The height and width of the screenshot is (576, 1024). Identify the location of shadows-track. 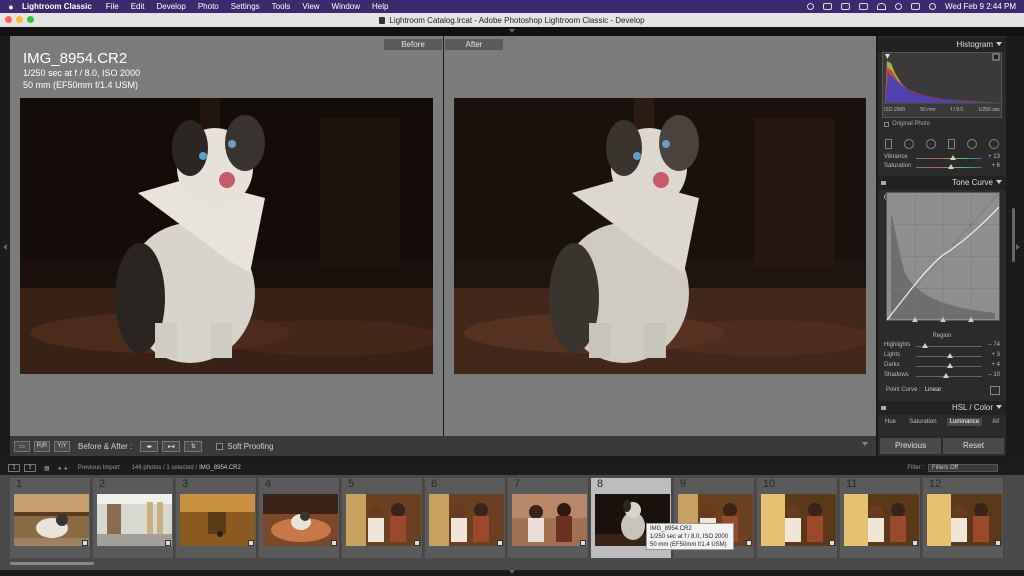
(949, 376).